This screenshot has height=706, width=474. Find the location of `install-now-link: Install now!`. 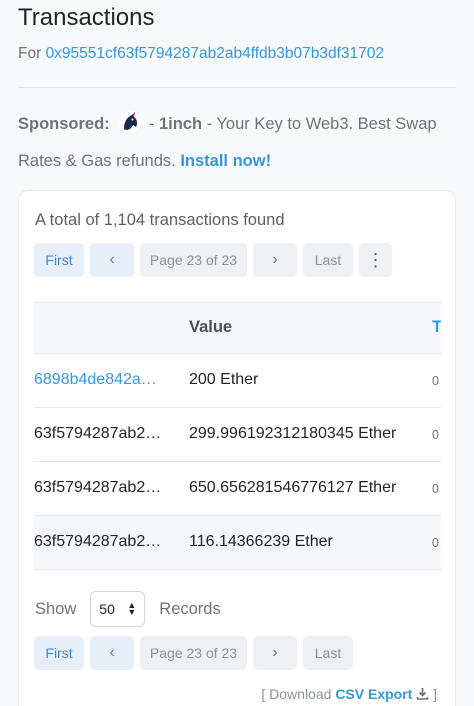

install-now-link: Install now! is located at coordinates (225, 161).